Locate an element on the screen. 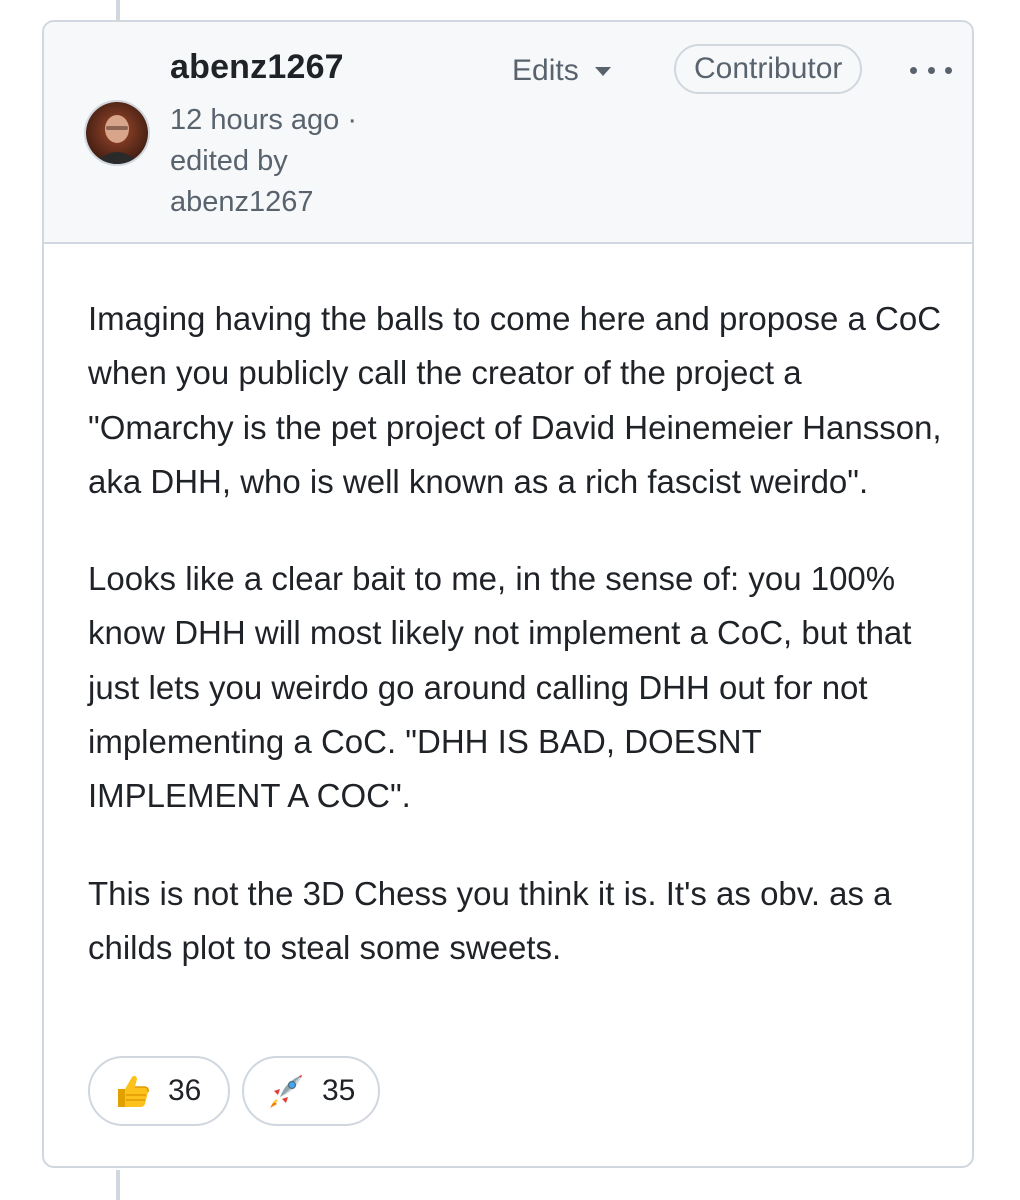 The width and height of the screenshot is (1020, 1200). user-avatar is located at coordinates (117, 133).